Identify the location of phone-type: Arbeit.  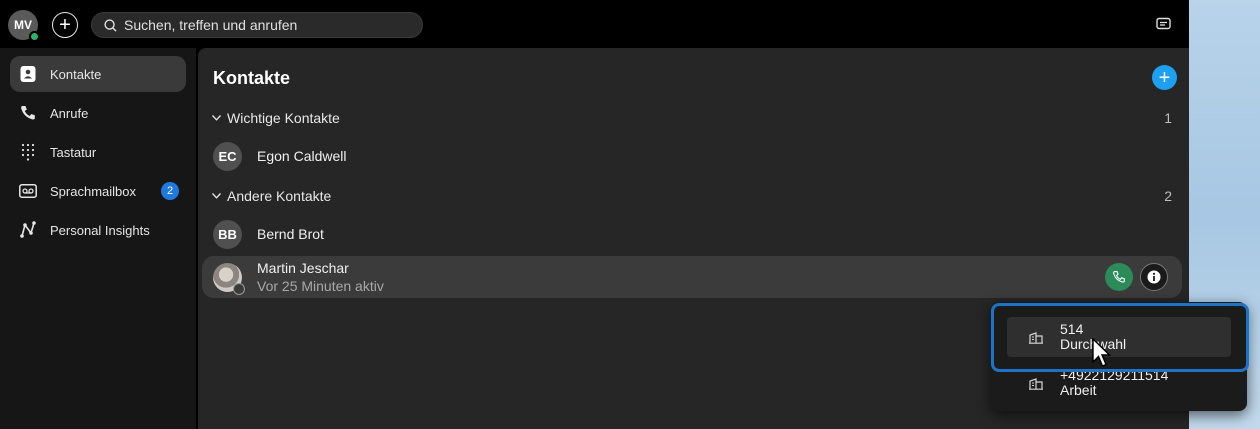
(1078, 390).